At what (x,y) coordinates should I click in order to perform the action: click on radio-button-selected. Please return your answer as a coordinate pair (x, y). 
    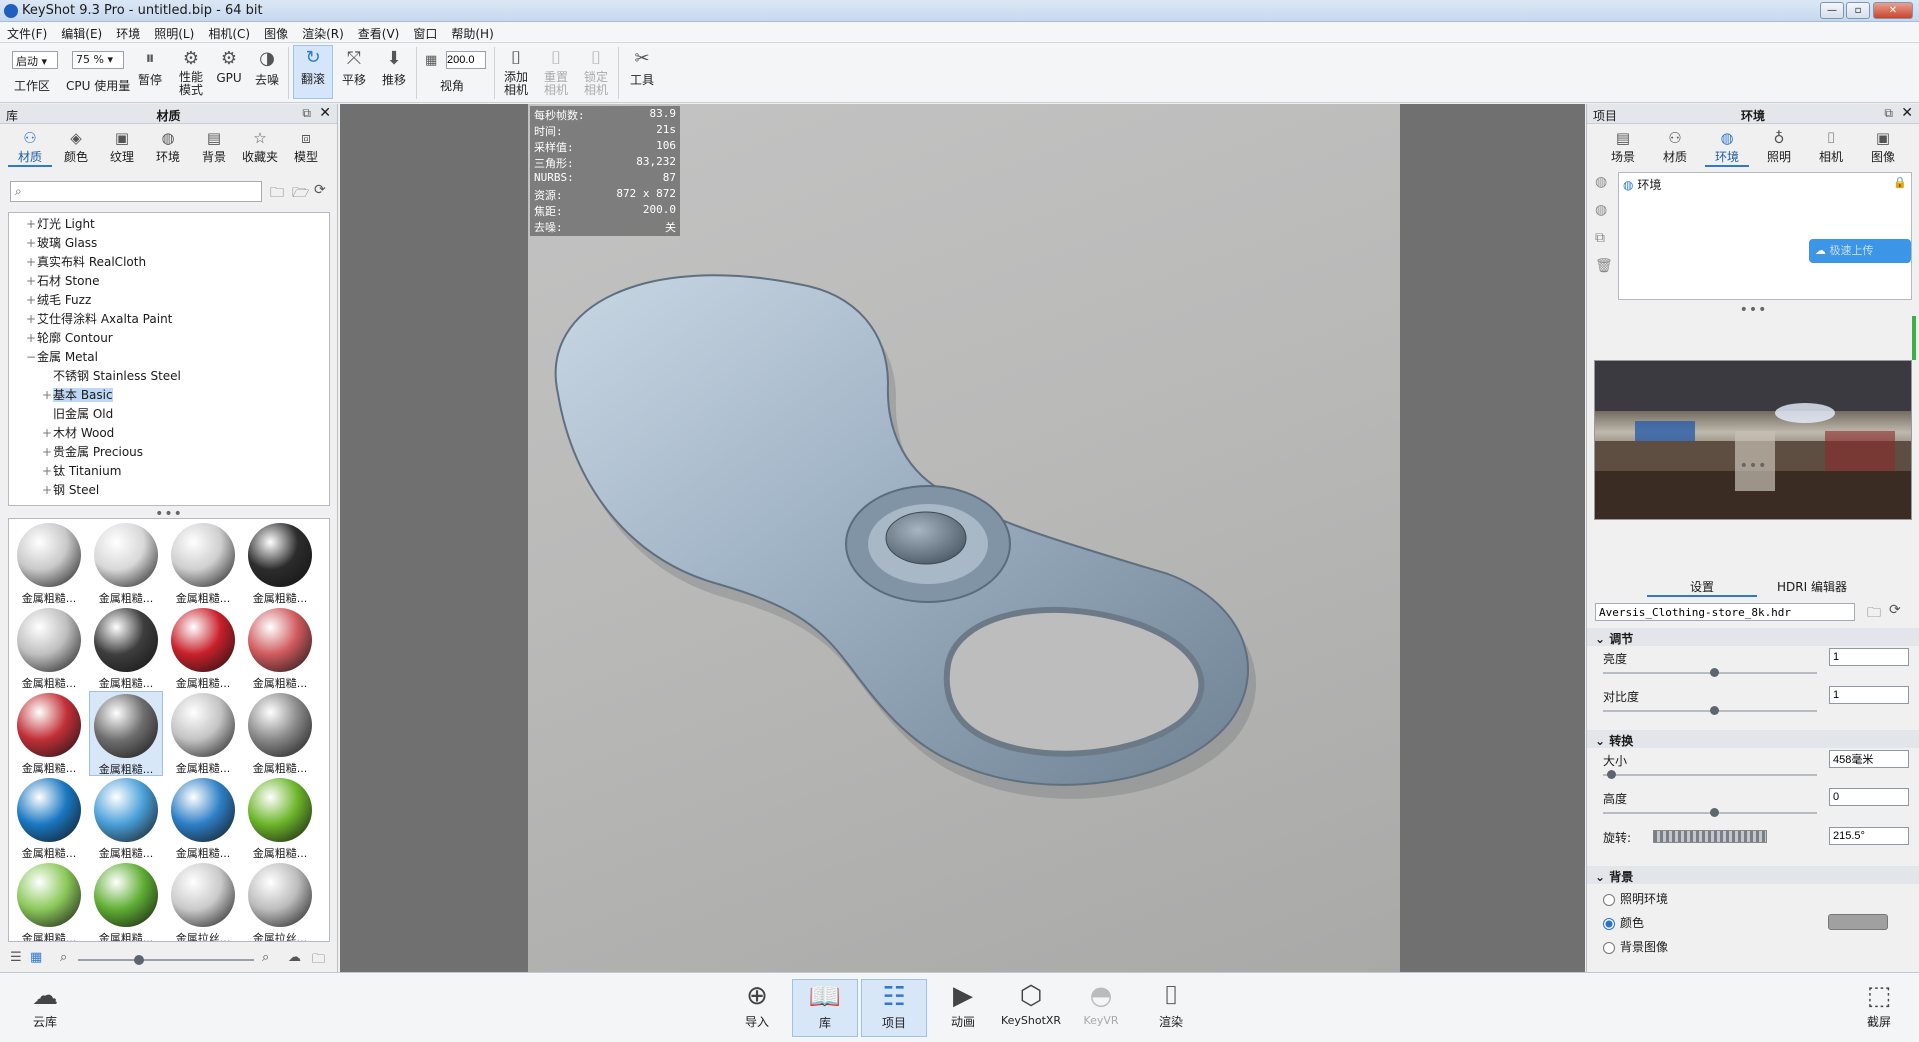
    Looking at the image, I should click on (1609, 923).